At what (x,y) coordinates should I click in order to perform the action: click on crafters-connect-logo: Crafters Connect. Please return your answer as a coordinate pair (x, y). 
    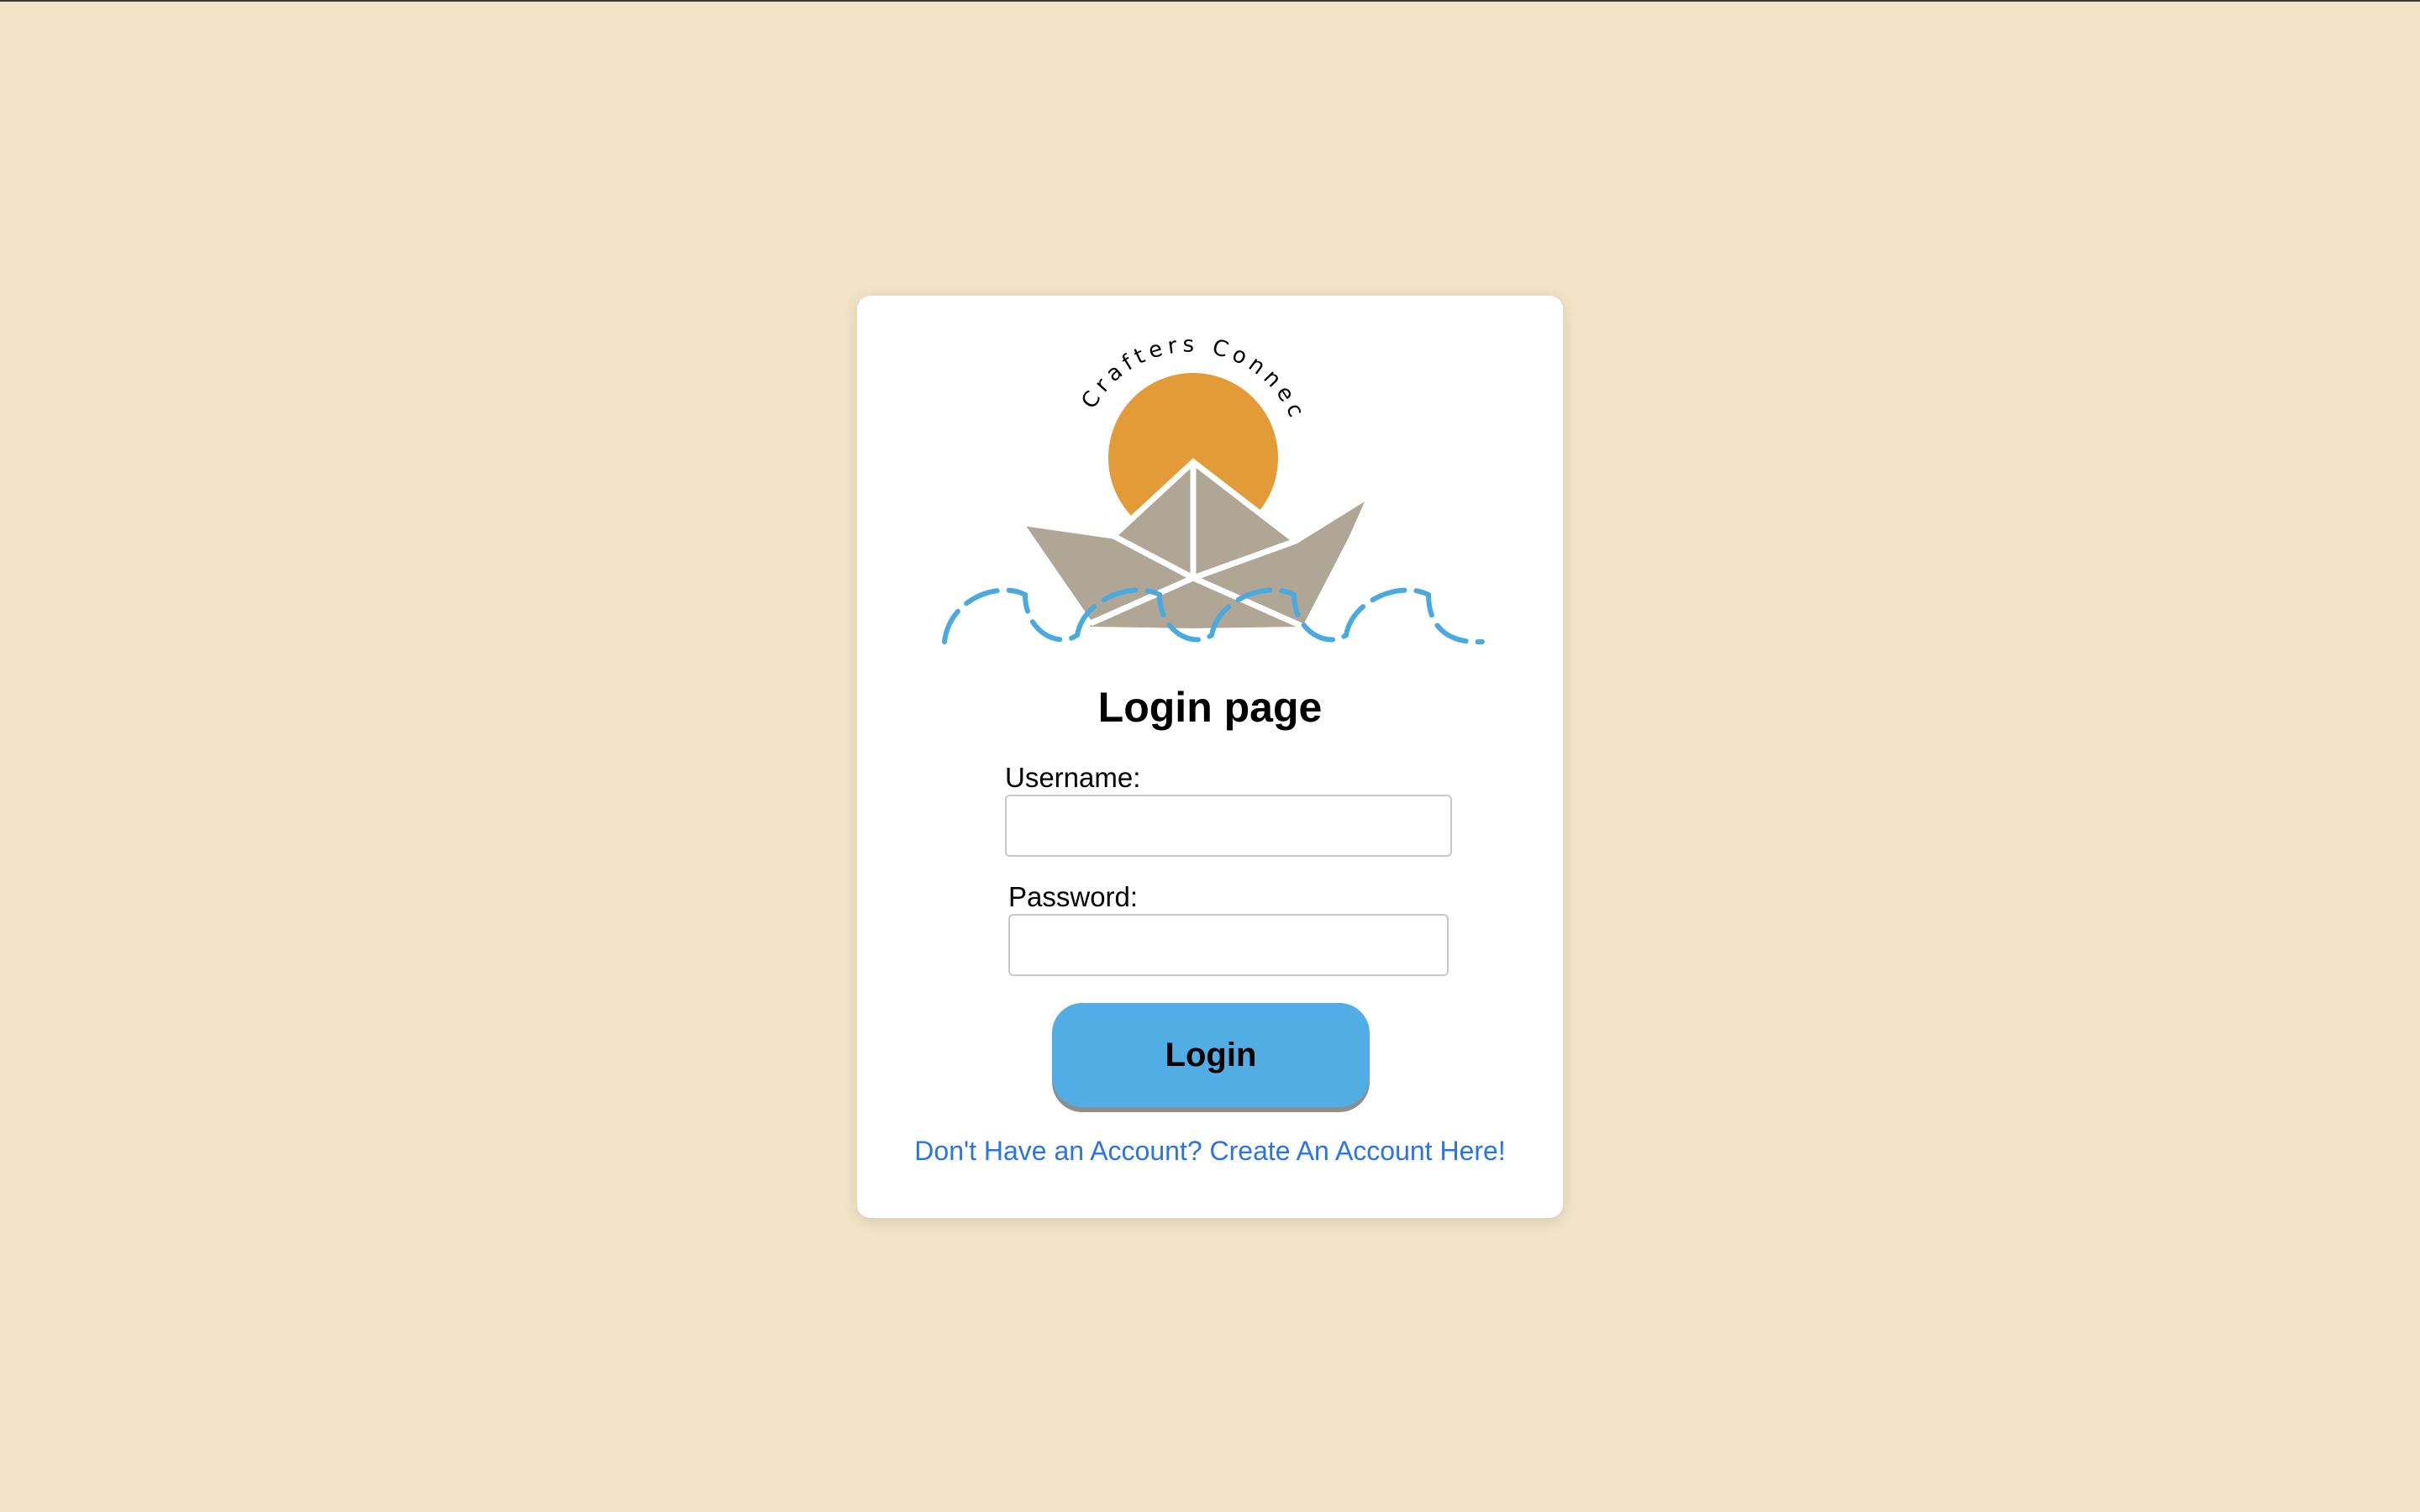
    Looking at the image, I should click on (1171, 470).